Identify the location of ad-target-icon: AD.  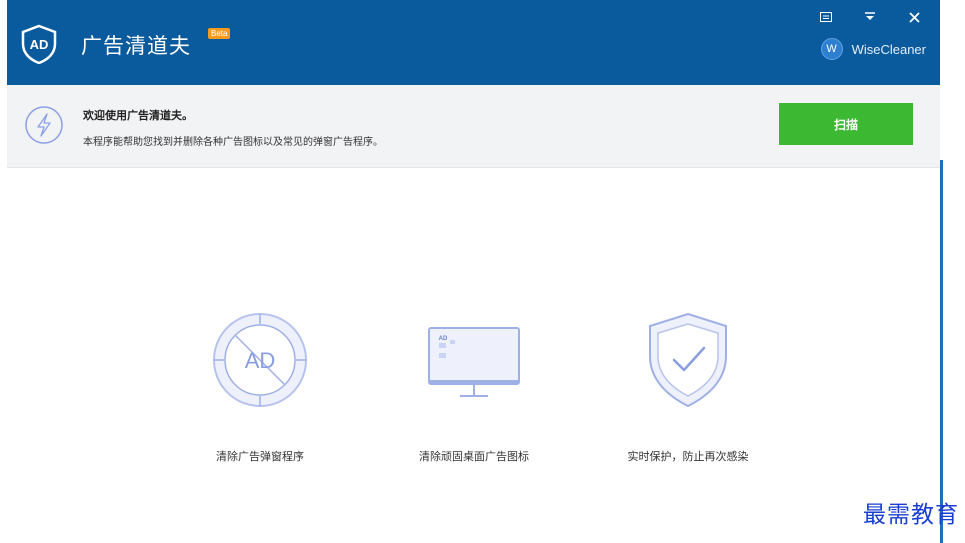
(260, 360).